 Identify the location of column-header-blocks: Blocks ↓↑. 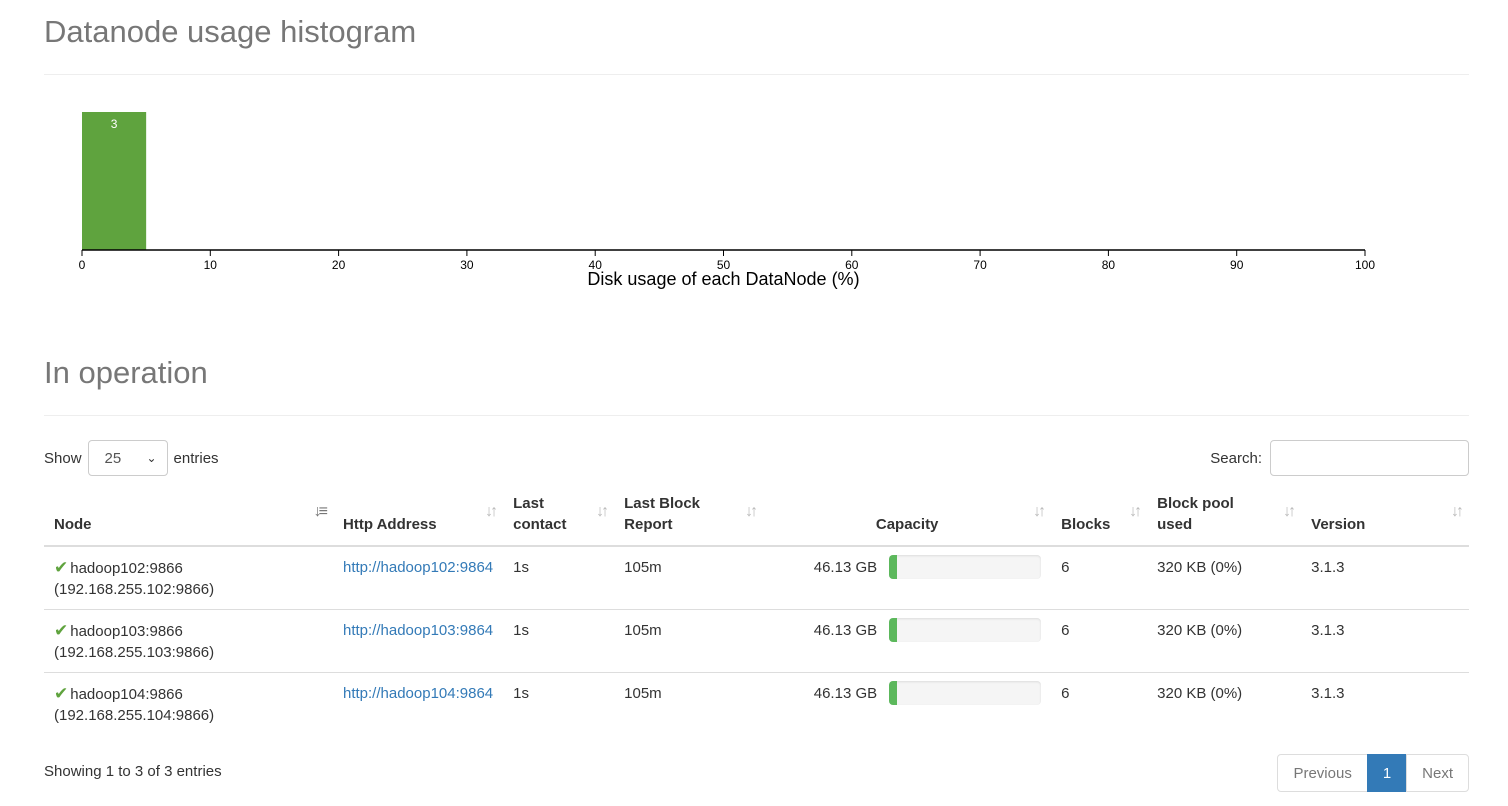
(1099, 520).